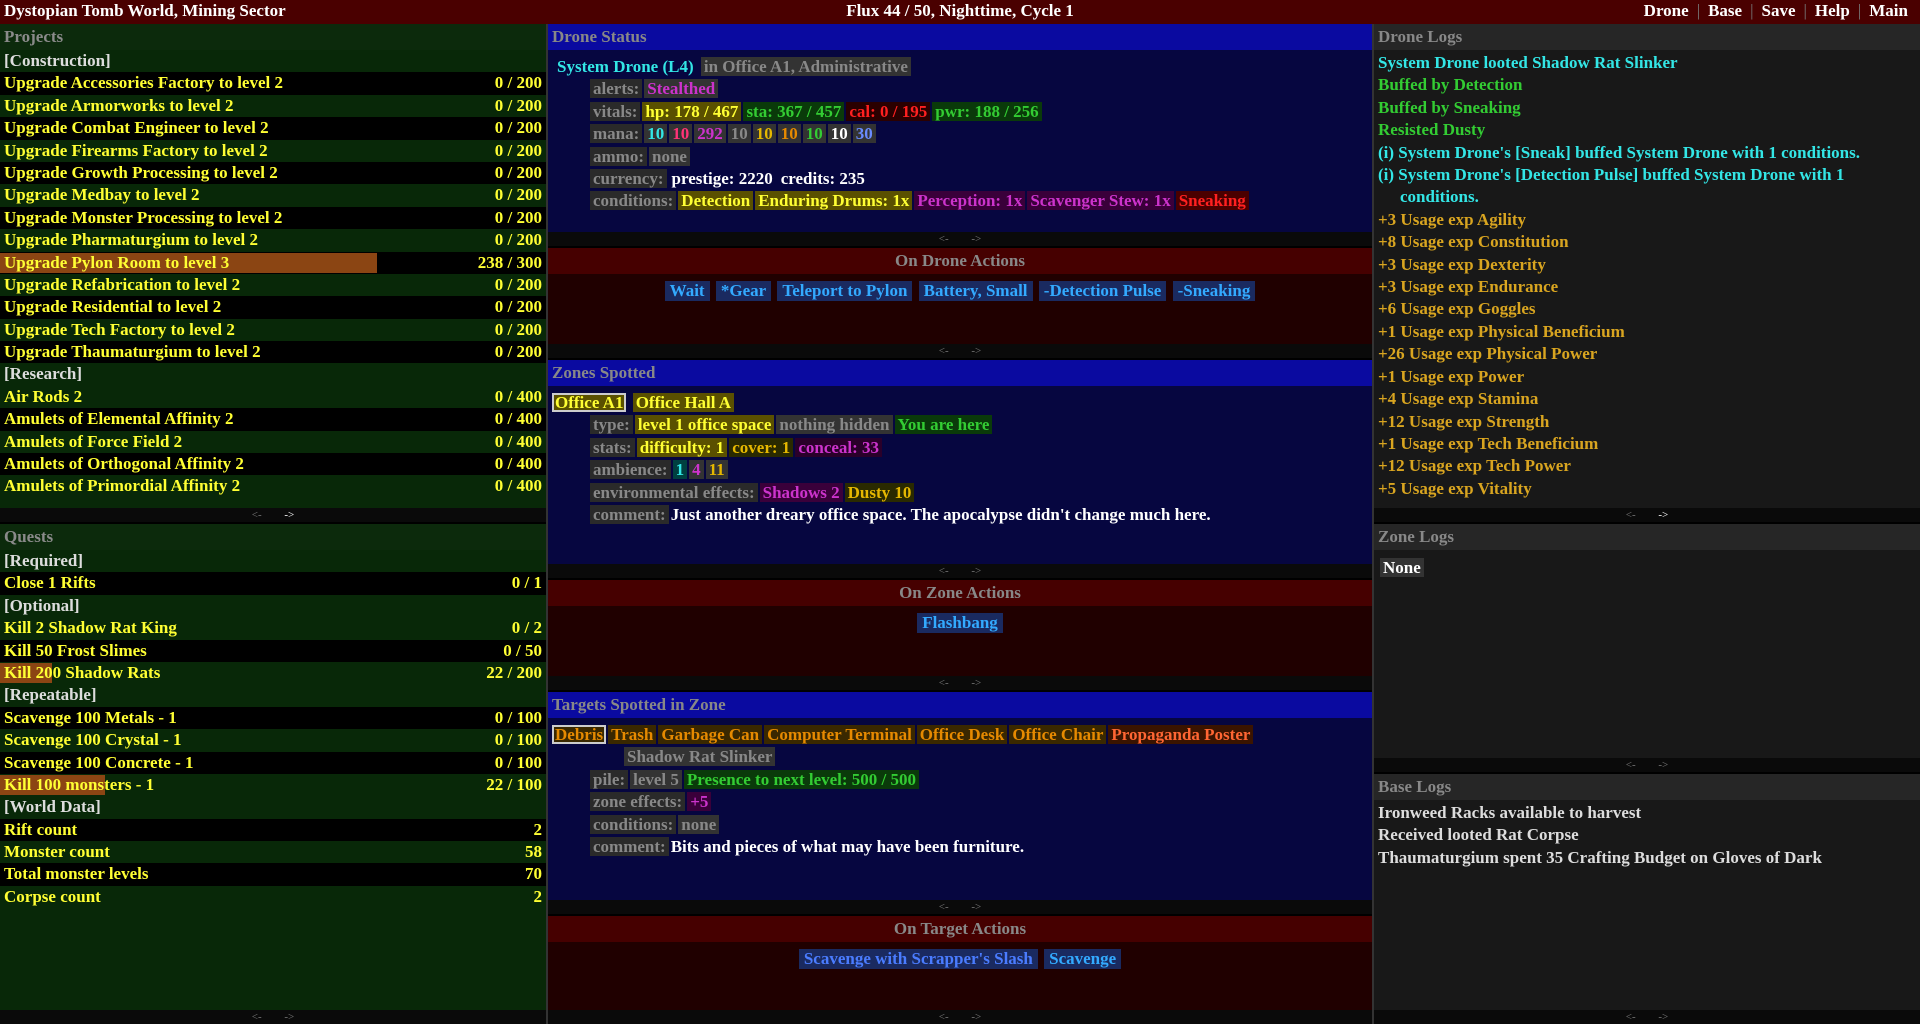 This screenshot has width=1920, height=1024. I want to click on list-item: Upgrade Thaumaturgium to level 2 0 / 200, so click(273, 352).